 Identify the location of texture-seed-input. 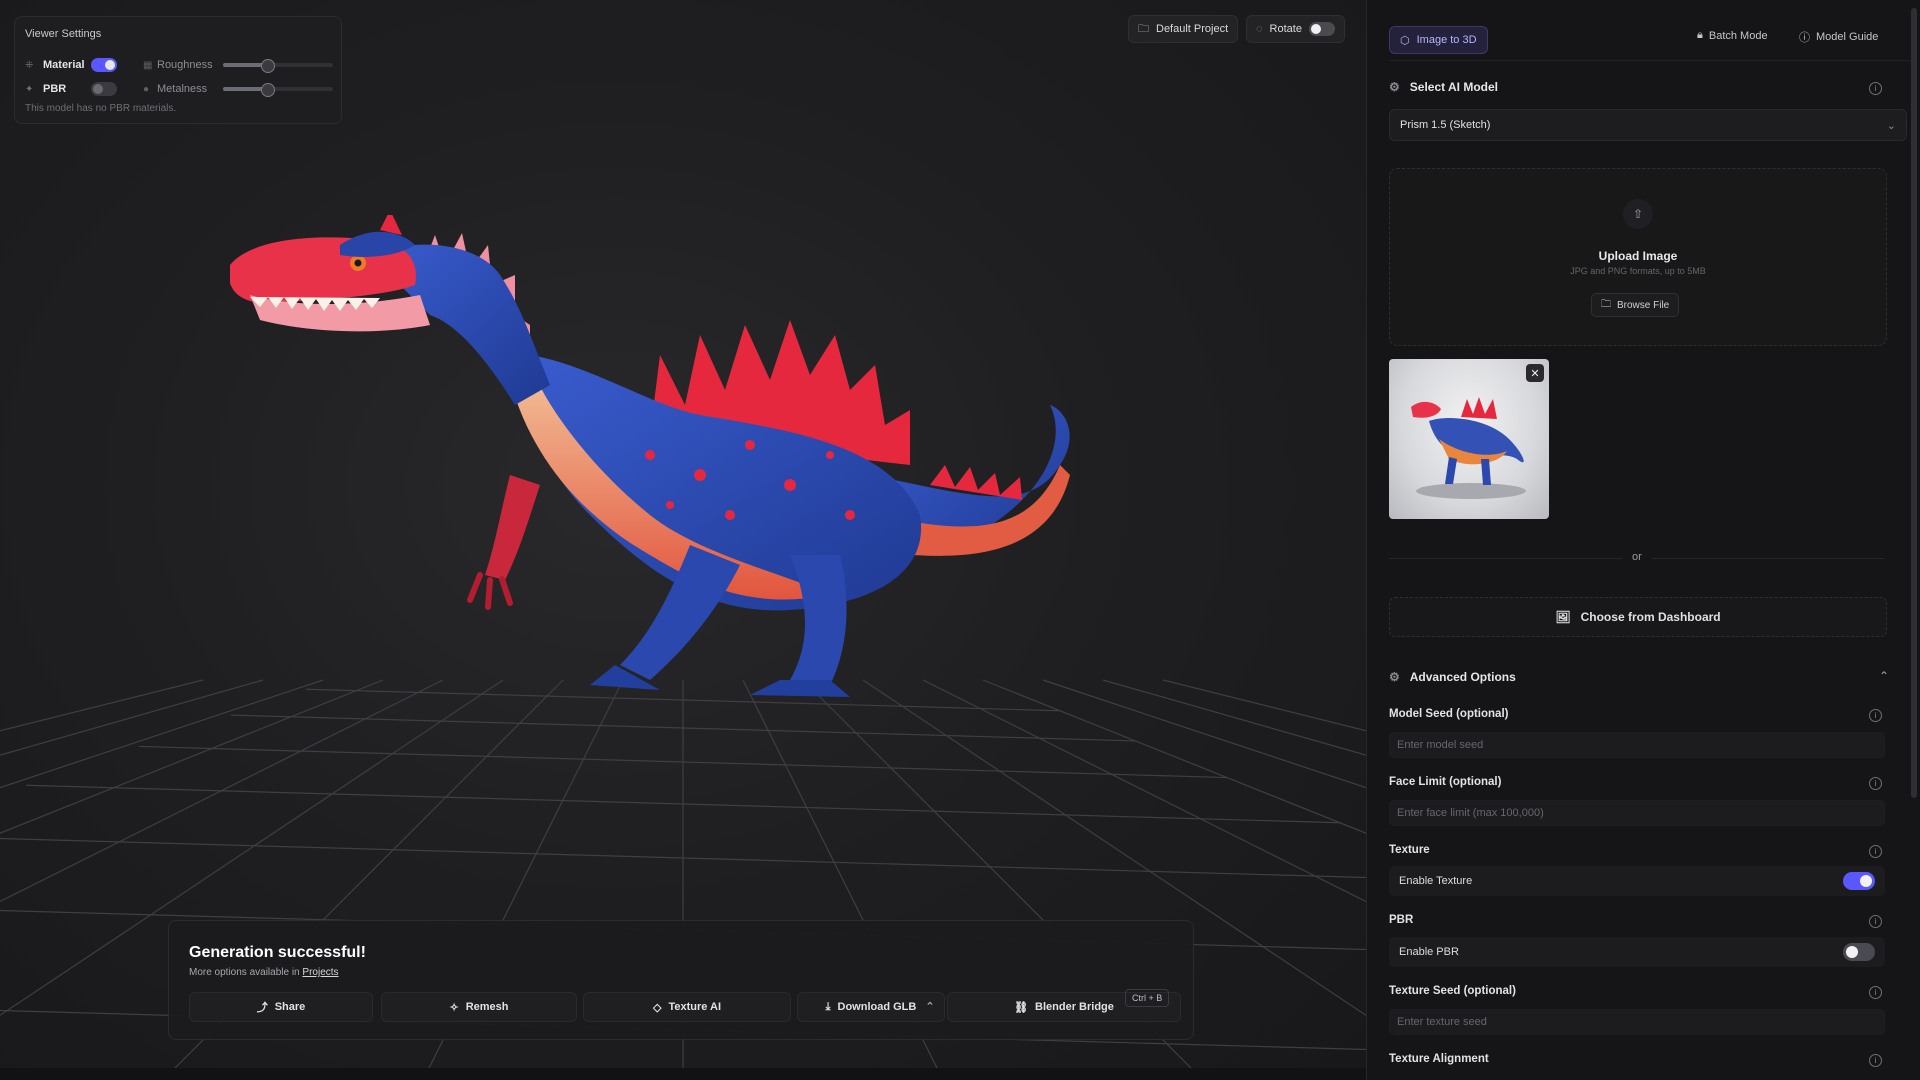
(1637, 1022).